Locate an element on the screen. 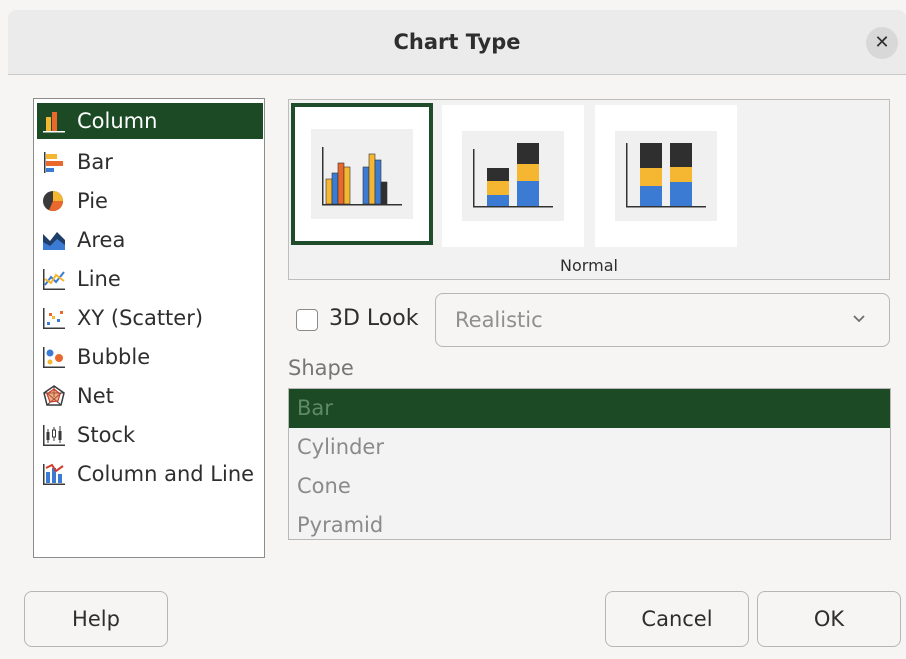 The image size is (906, 659). 3d-look-checkbox is located at coordinates (307, 320).